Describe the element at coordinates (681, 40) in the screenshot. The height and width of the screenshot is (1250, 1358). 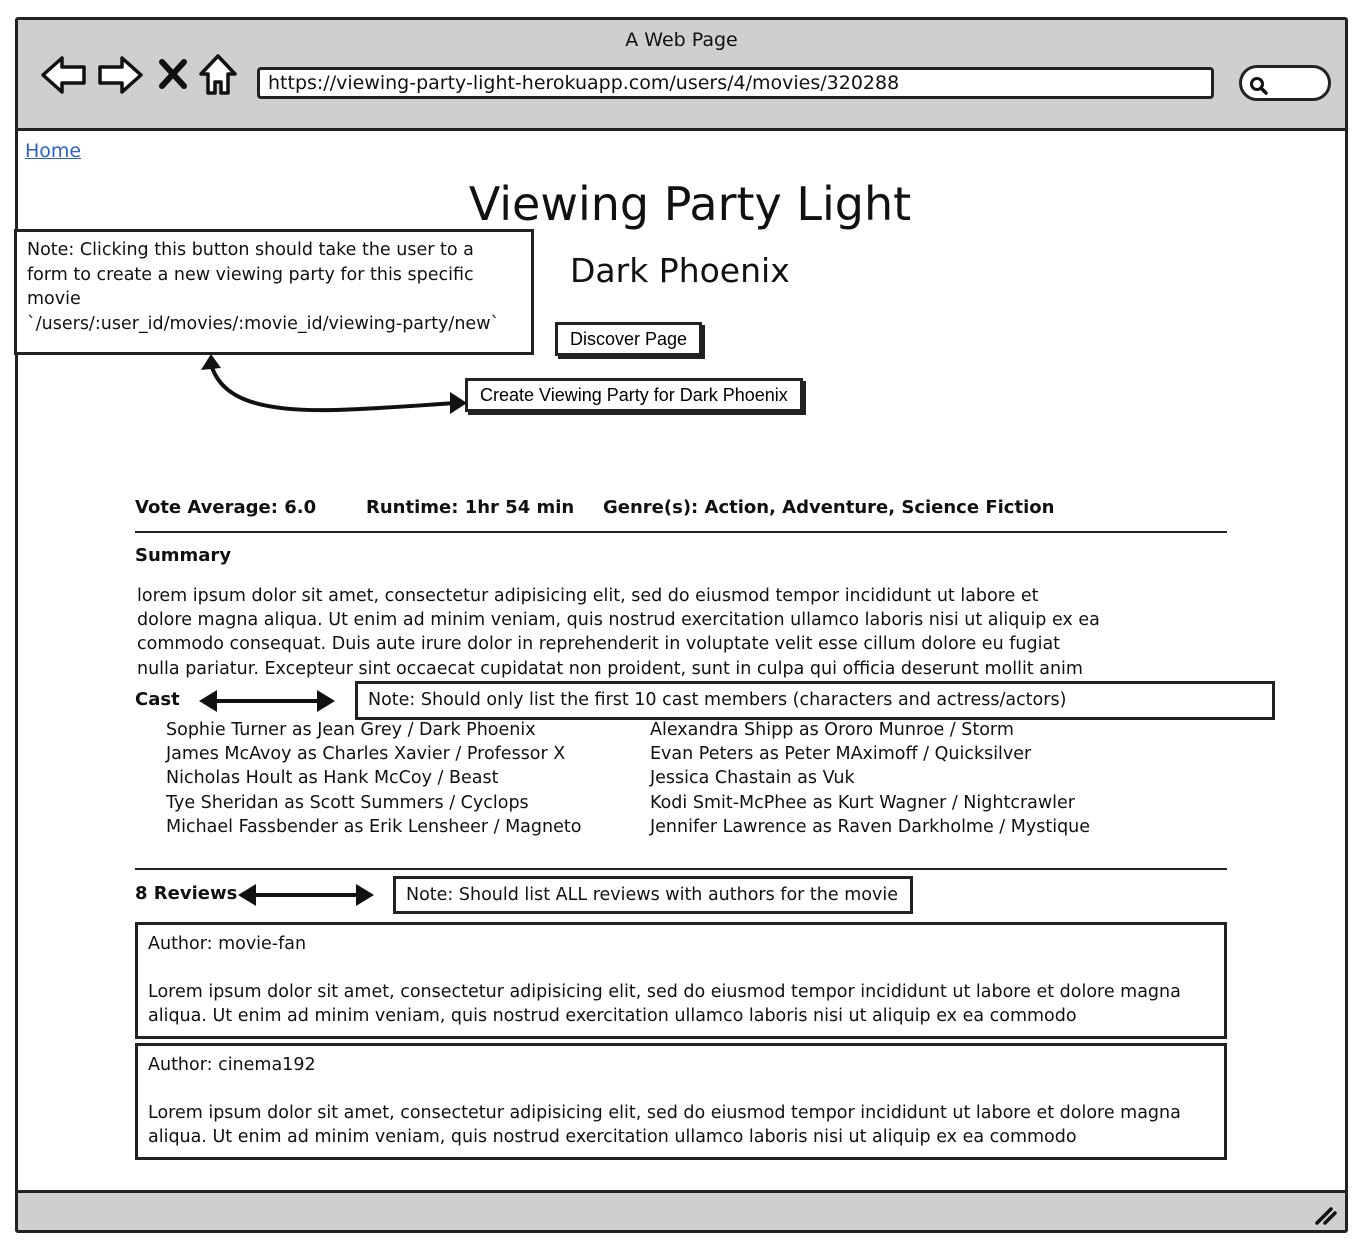
I see `window-title: A Web Page` at that location.